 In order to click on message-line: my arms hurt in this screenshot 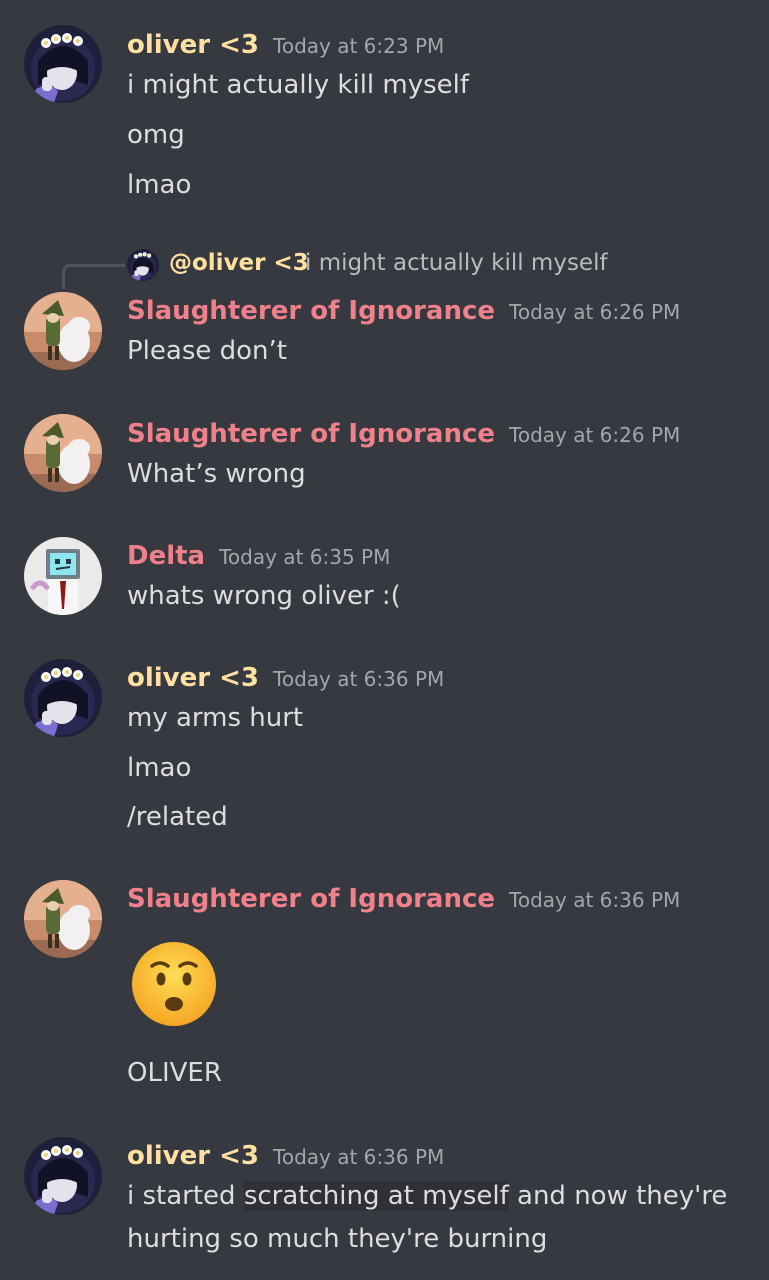, I will do `click(215, 718)`.